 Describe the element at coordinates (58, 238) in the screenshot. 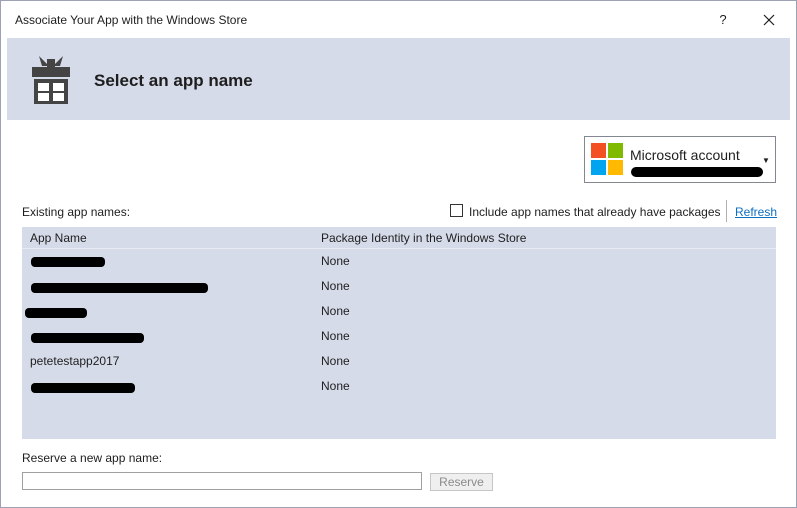

I see `column-header-app-name: App Name` at that location.